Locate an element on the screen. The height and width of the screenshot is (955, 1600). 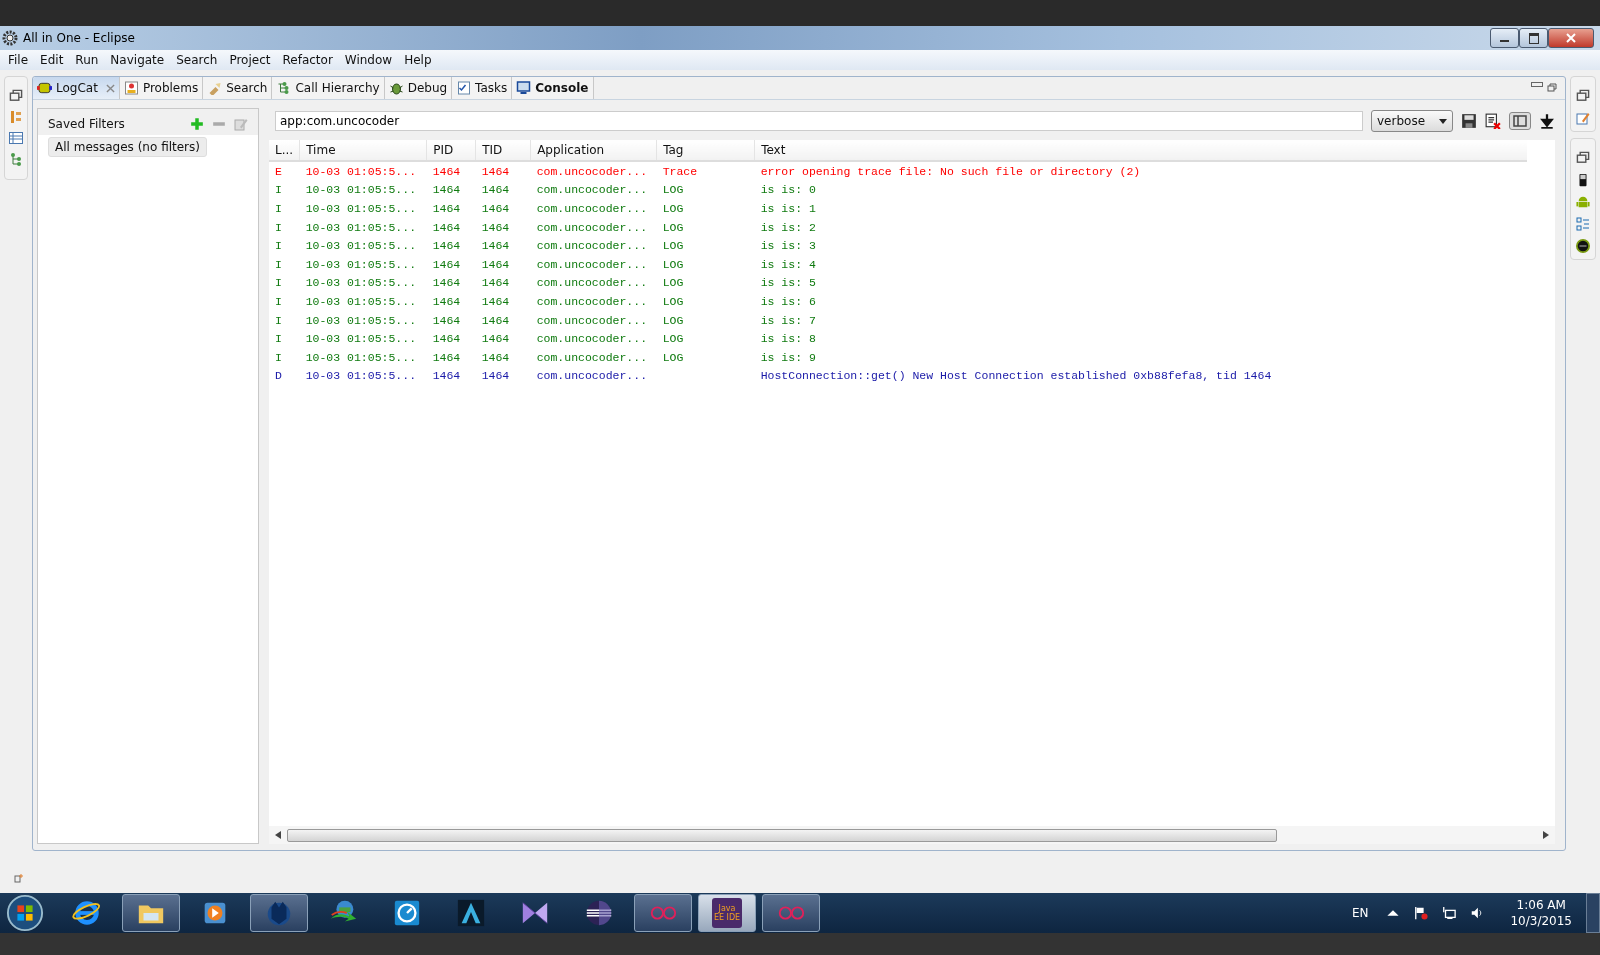
clear-log-icon is located at coordinates (1493, 121).